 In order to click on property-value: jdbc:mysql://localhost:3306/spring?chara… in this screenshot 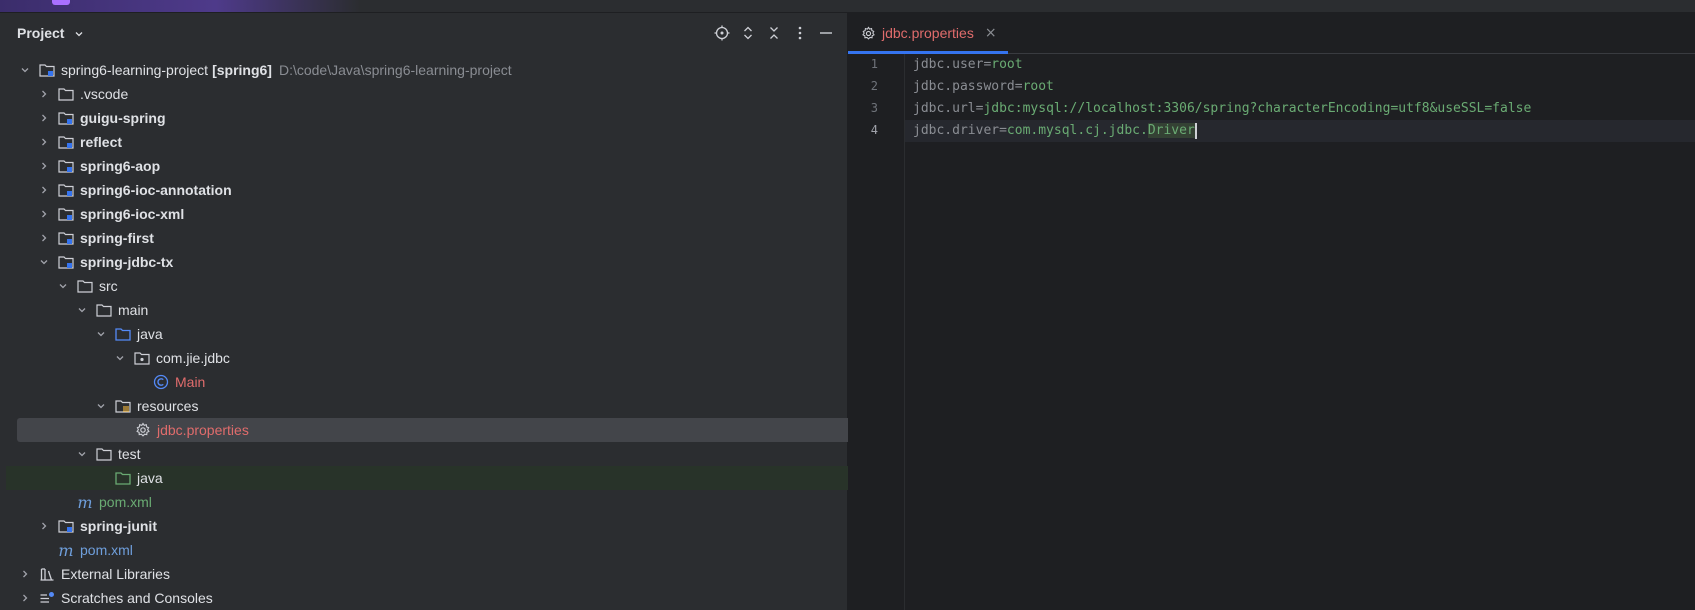, I will do `click(1257, 108)`.